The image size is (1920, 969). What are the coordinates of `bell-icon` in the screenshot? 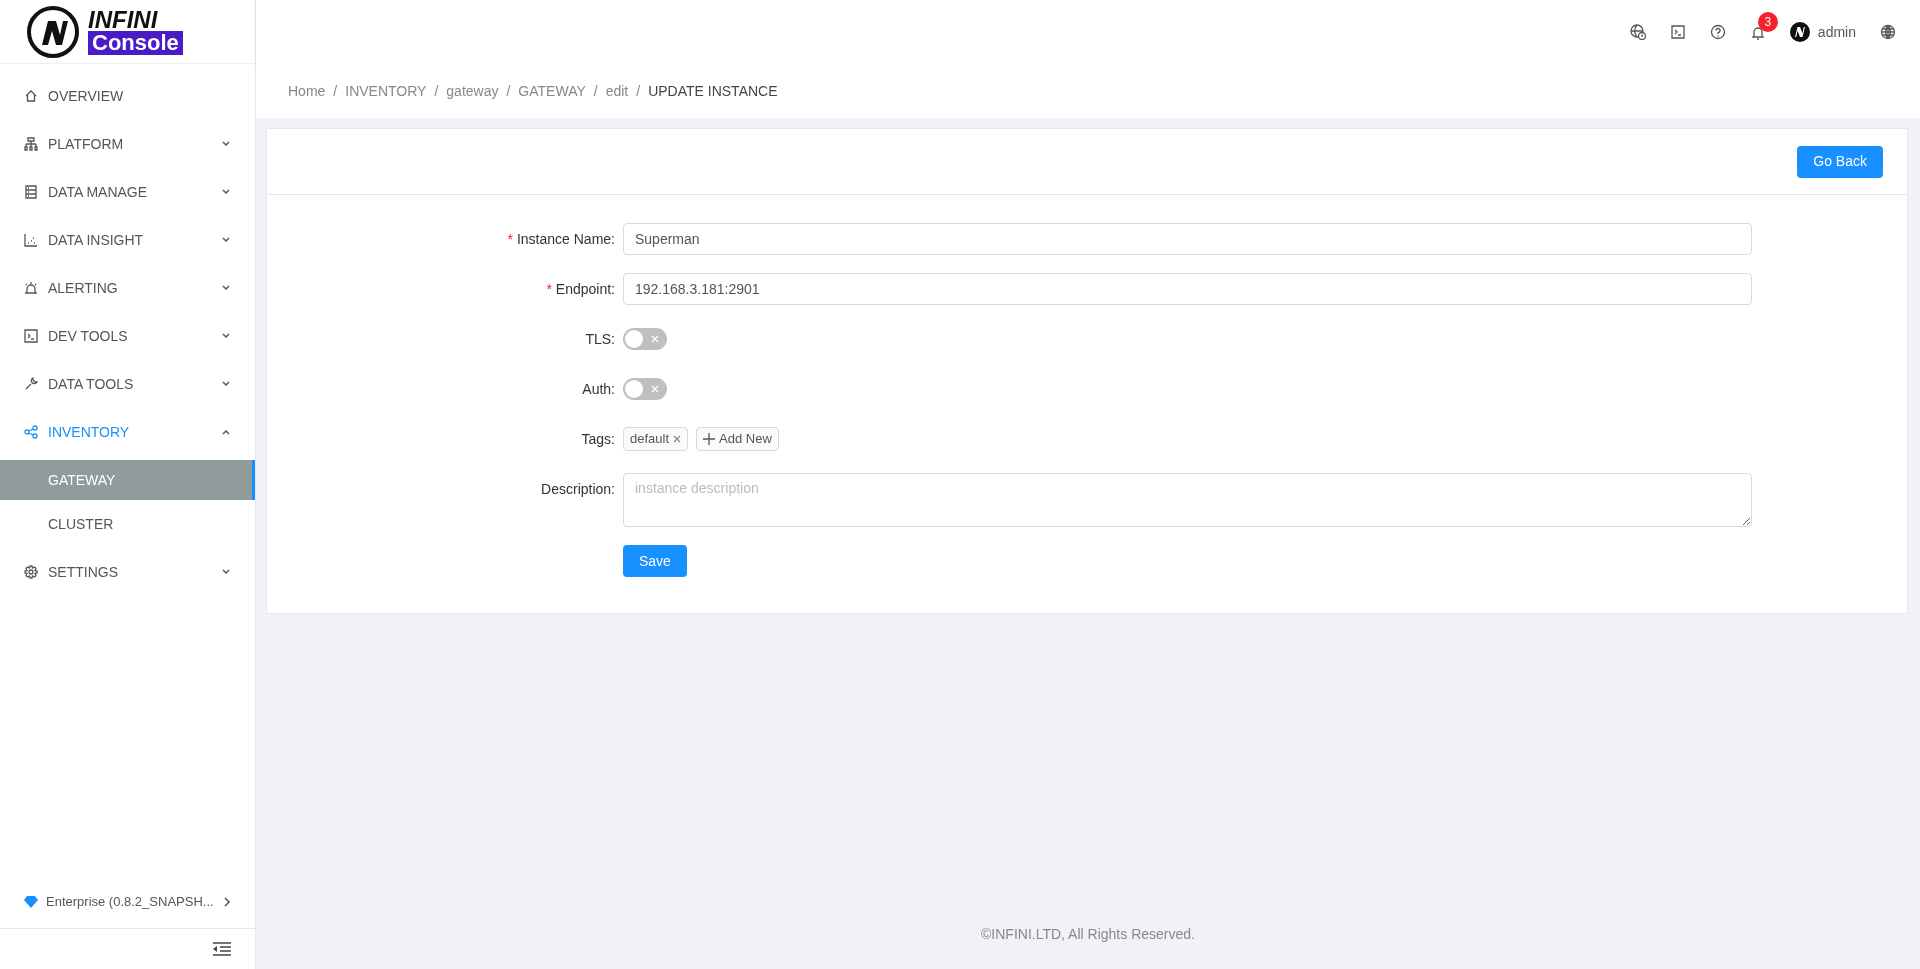 It's located at (1757, 32).